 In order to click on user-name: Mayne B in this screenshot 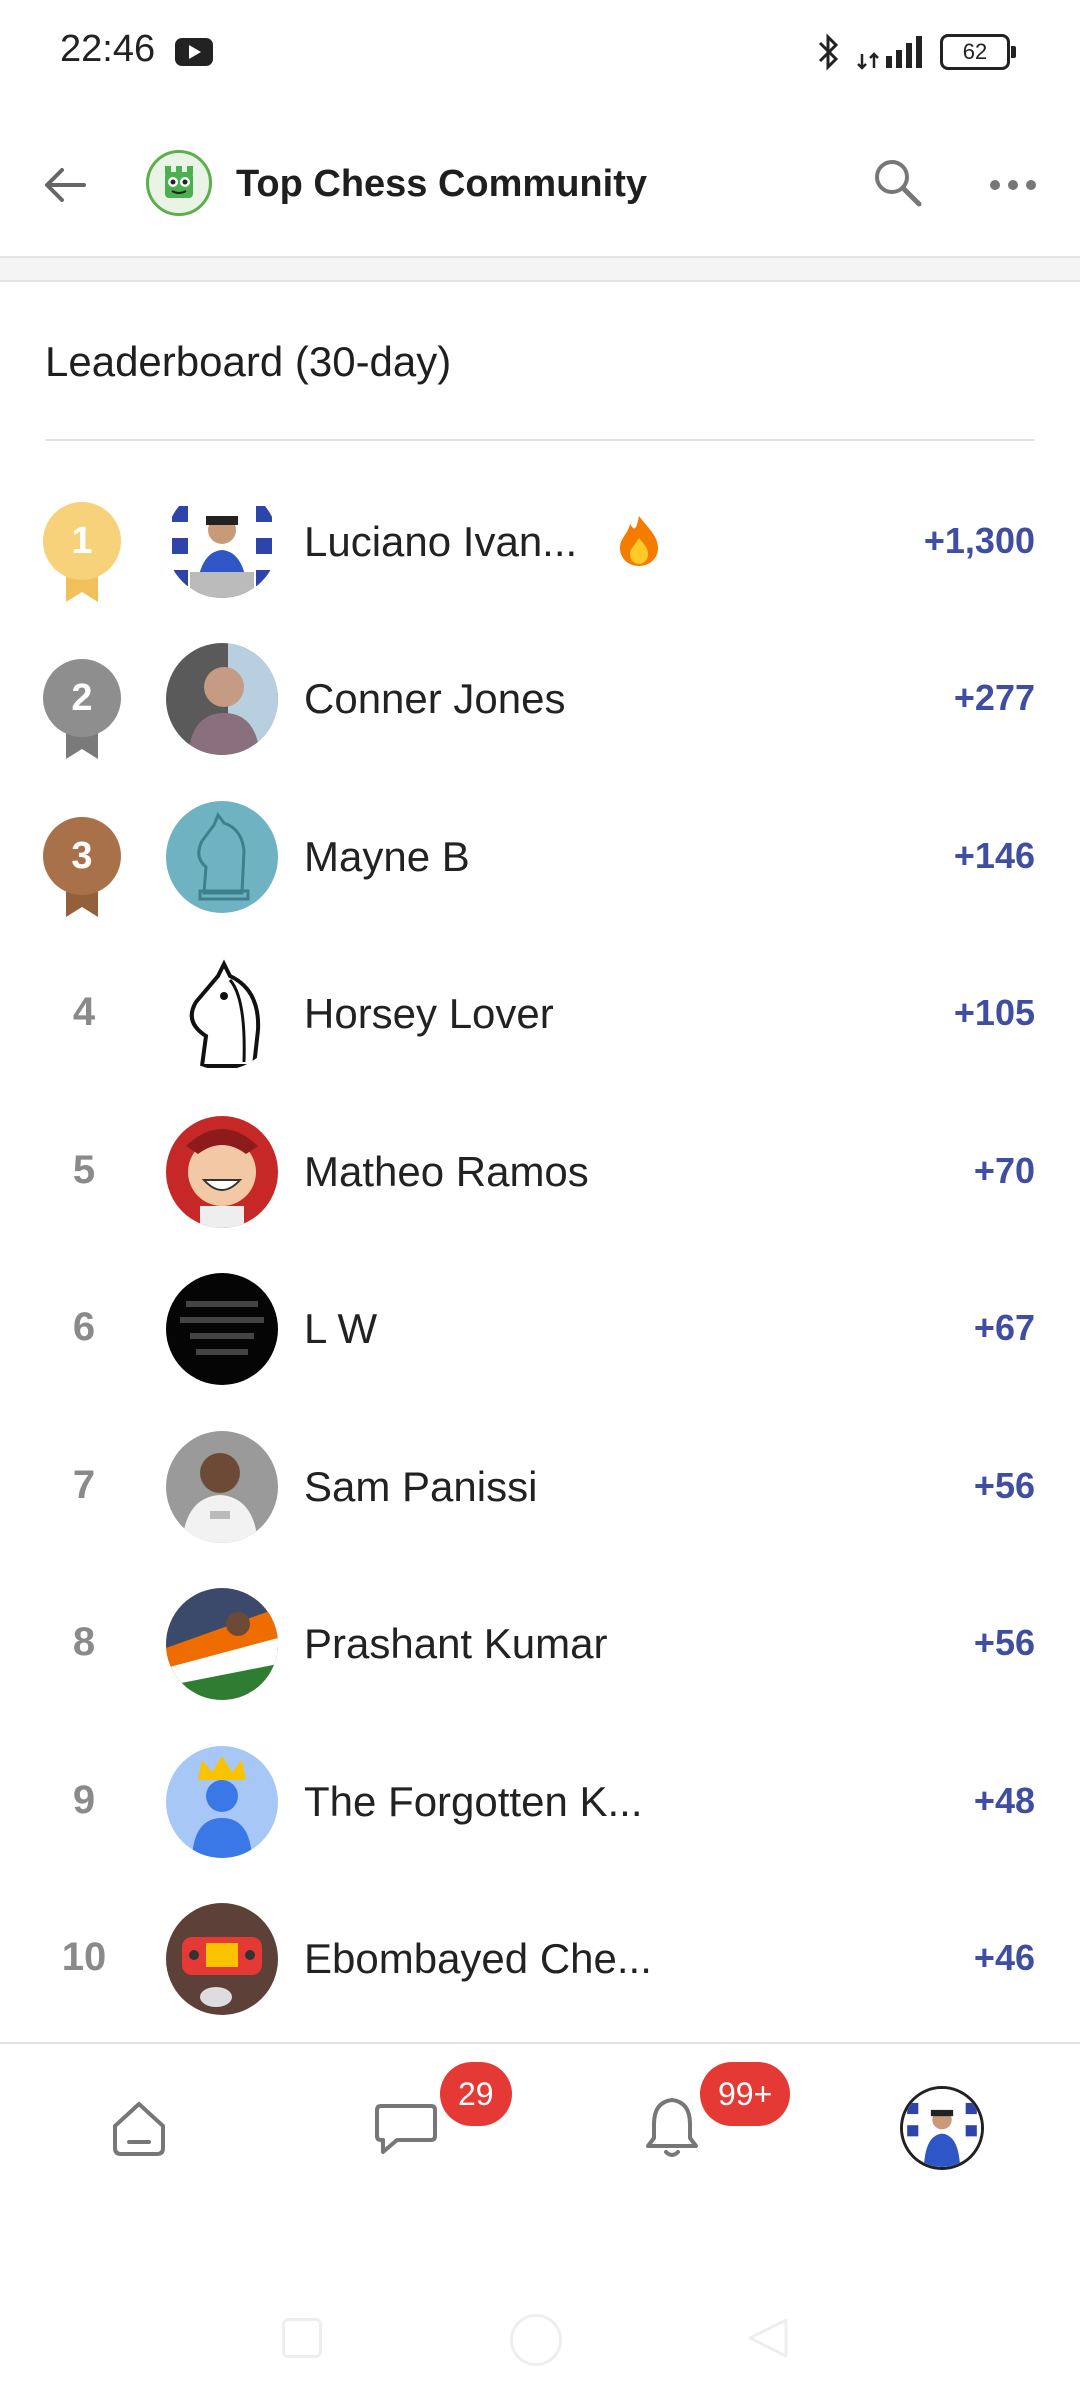, I will do `click(387, 857)`.